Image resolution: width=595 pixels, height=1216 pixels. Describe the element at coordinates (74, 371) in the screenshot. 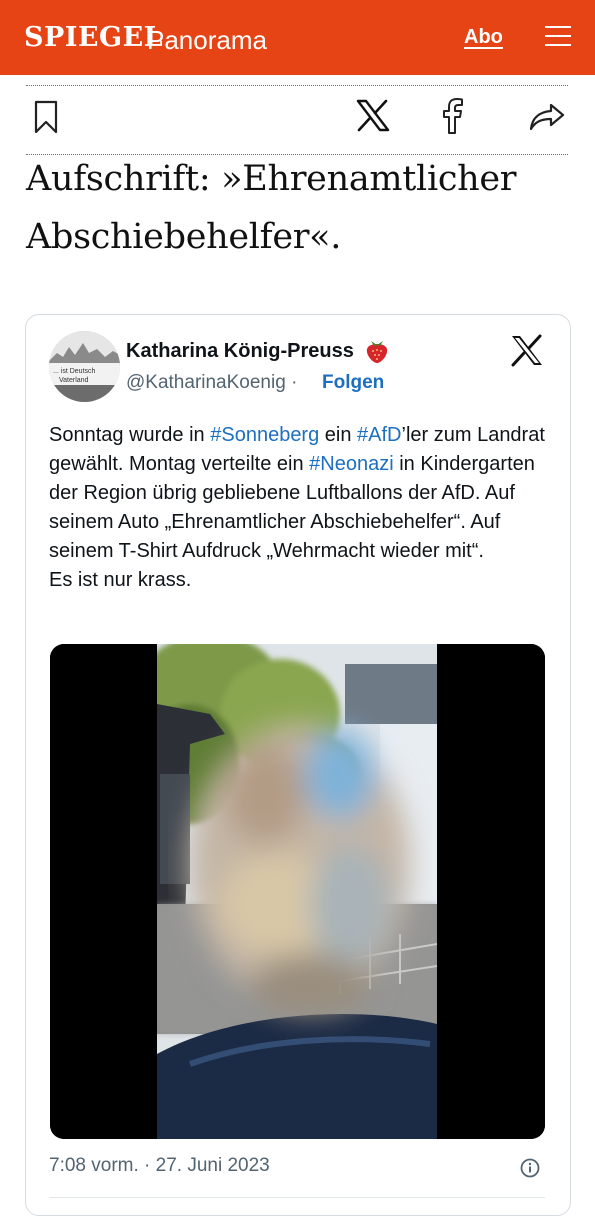

I see `avatar-banner-text: ... ist Deutsch` at that location.